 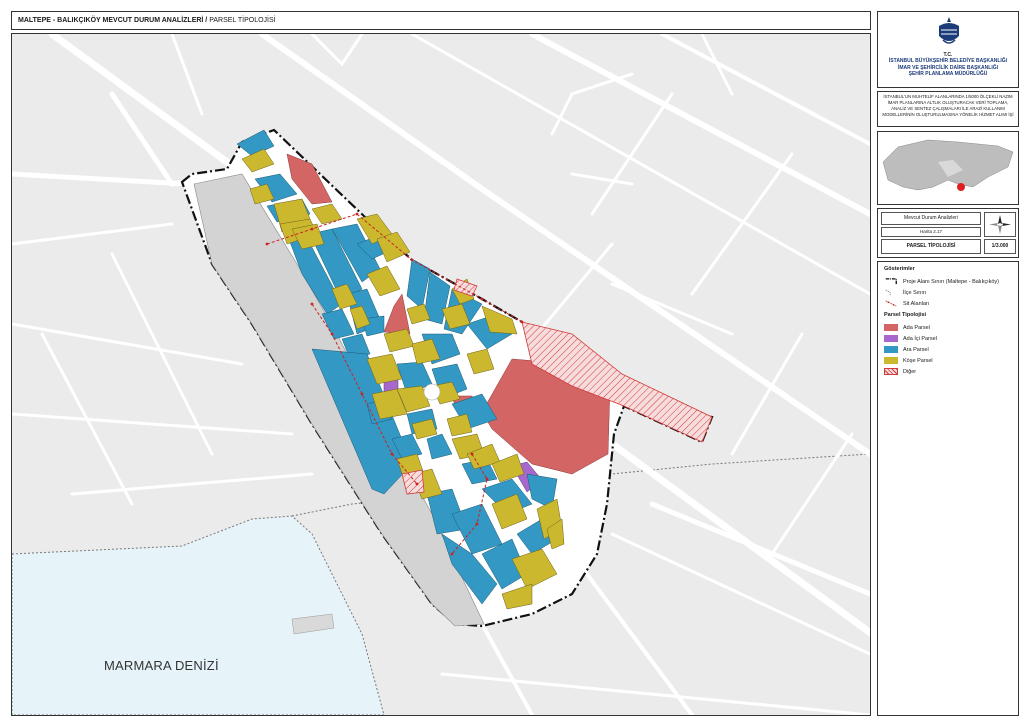 What do you see at coordinates (432, 392) in the screenshot?
I see `roundabout` at bounding box center [432, 392].